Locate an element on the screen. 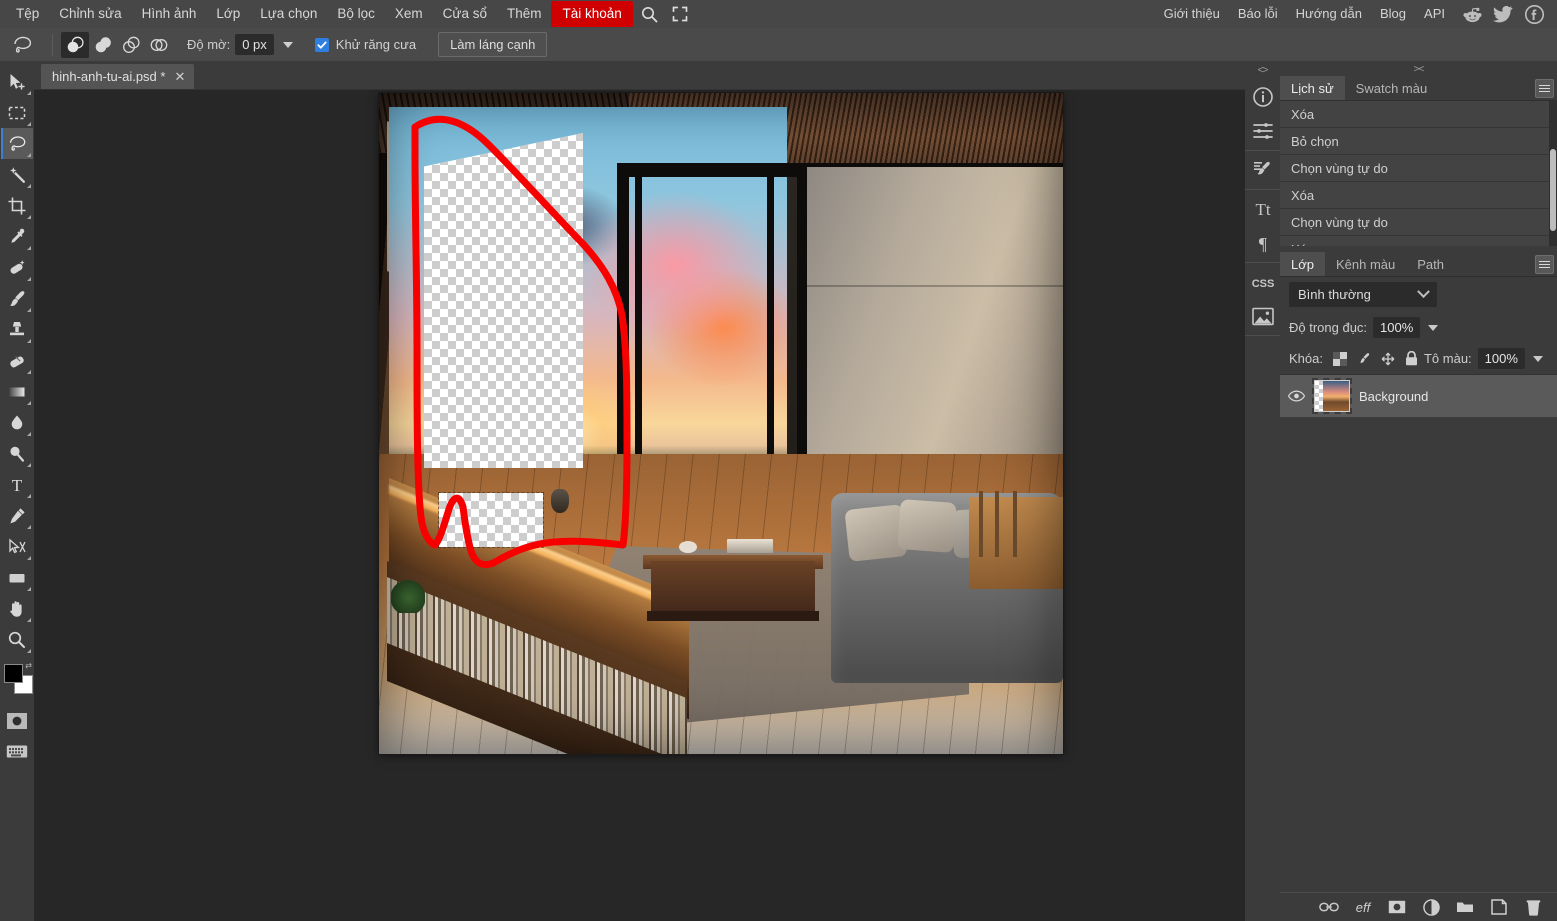  fullscreen-icon is located at coordinates (680, 14).